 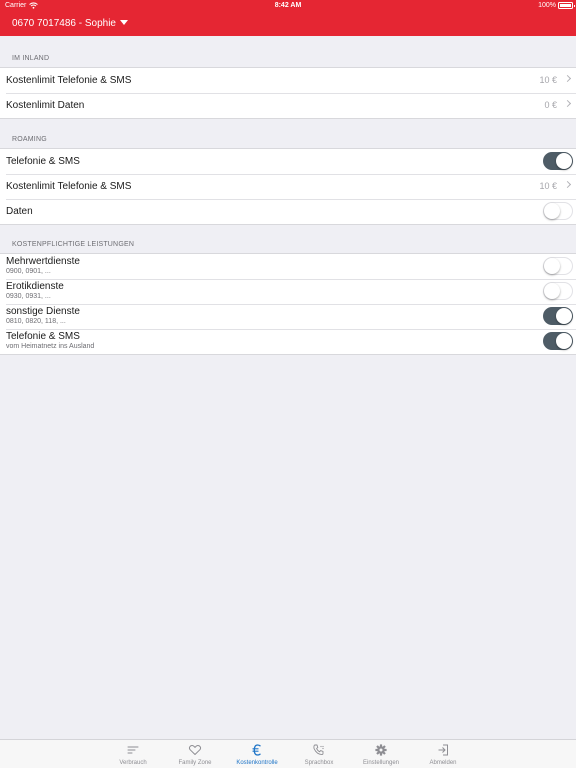 I want to click on row-inland-kostenlimit-daten: Kostenlimit Daten 0 €, so click(x=288, y=105).